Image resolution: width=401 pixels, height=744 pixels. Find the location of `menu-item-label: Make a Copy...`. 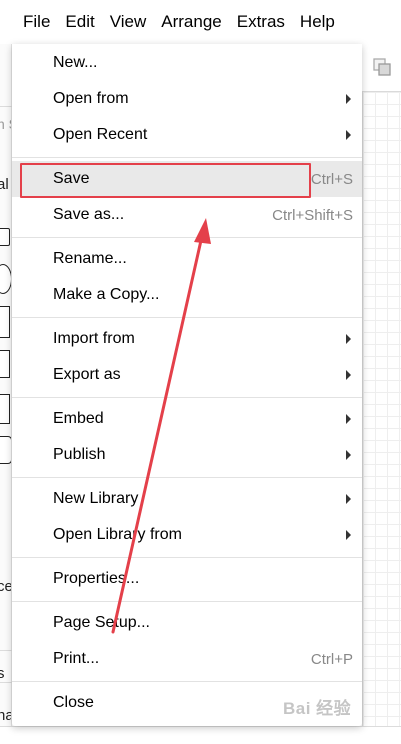

menu-item-label: Make a Copy... is located at coordinates (106, 294).